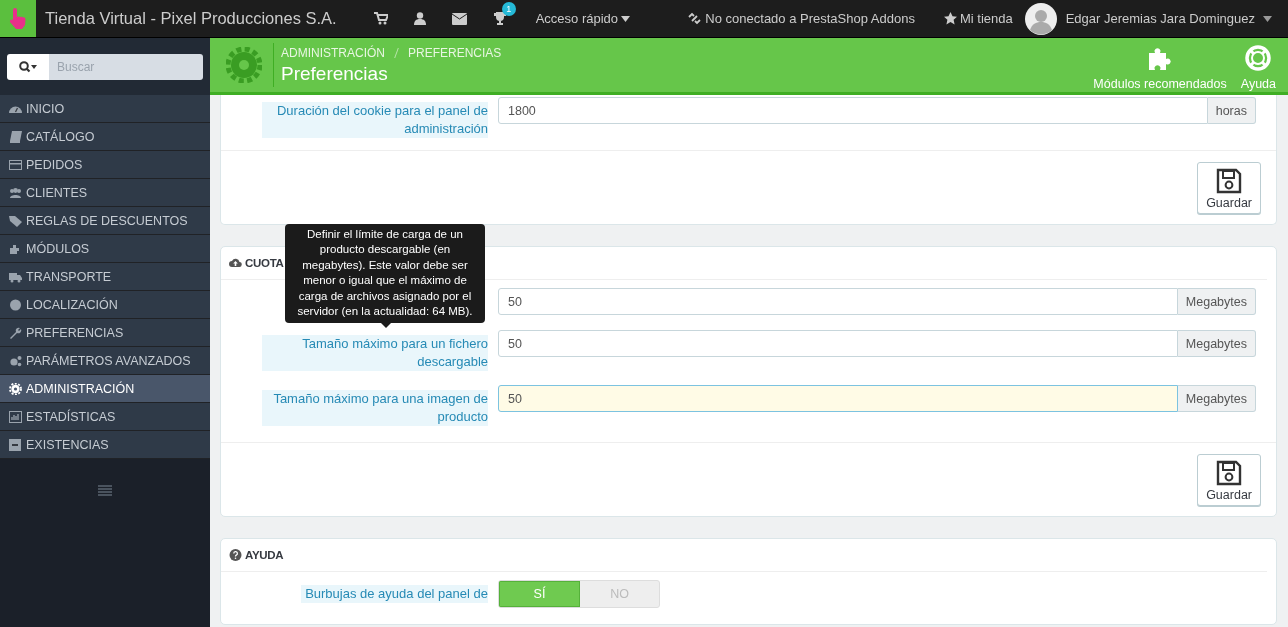  Describe the element at coordinates (15, 276) in the screenshot. I see `truck-icon` at that location.